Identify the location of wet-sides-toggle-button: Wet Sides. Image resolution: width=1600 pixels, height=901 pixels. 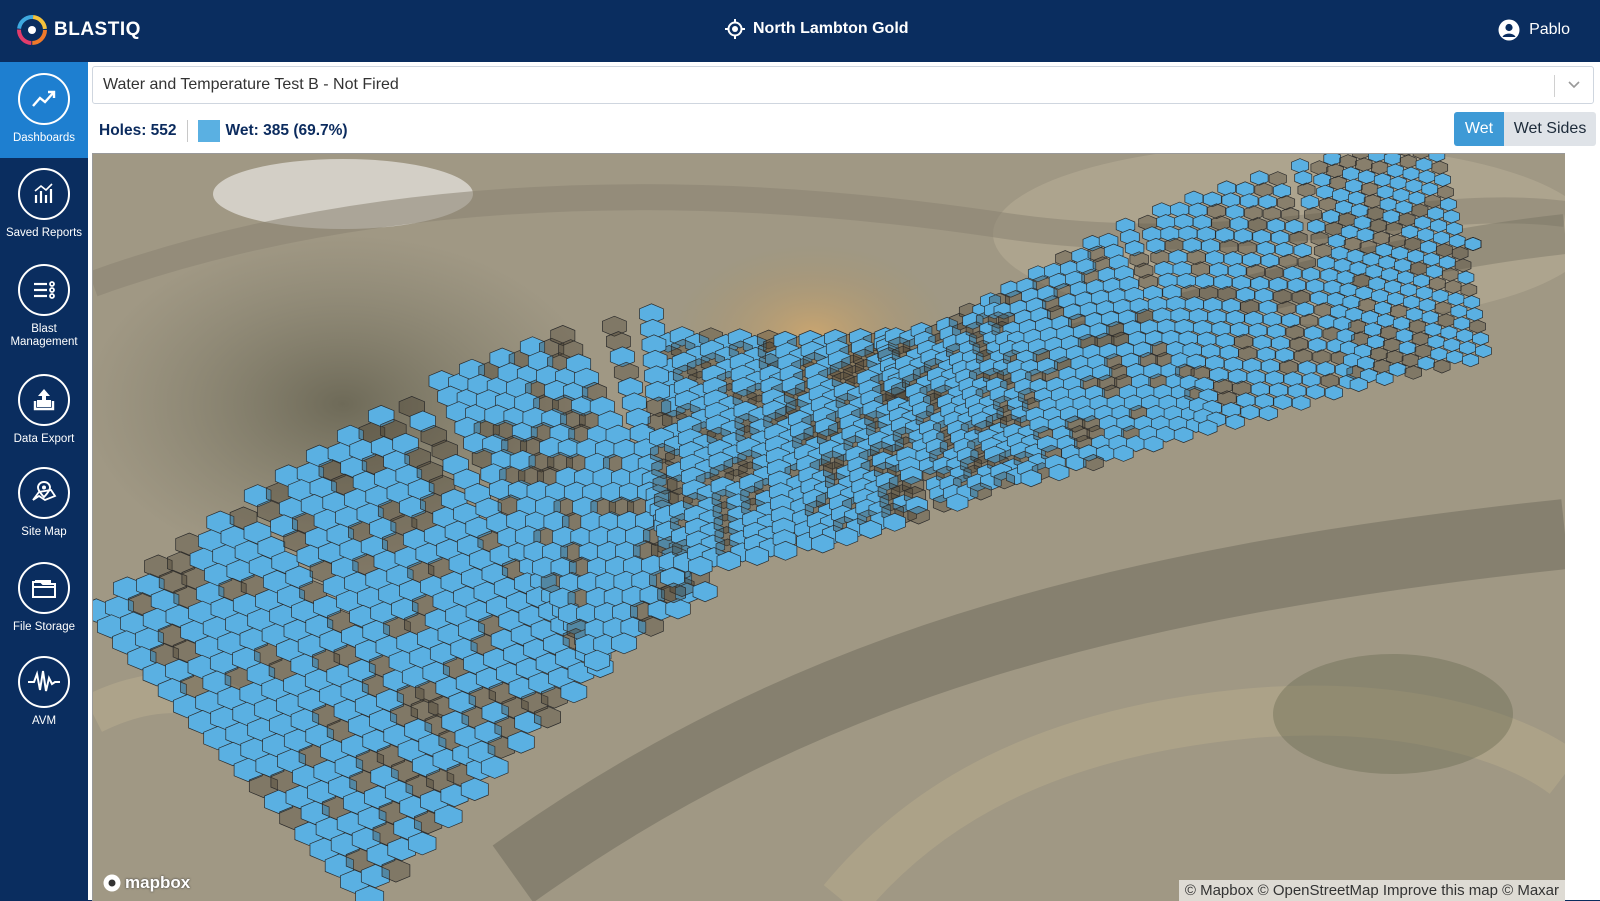
(1550, 129).